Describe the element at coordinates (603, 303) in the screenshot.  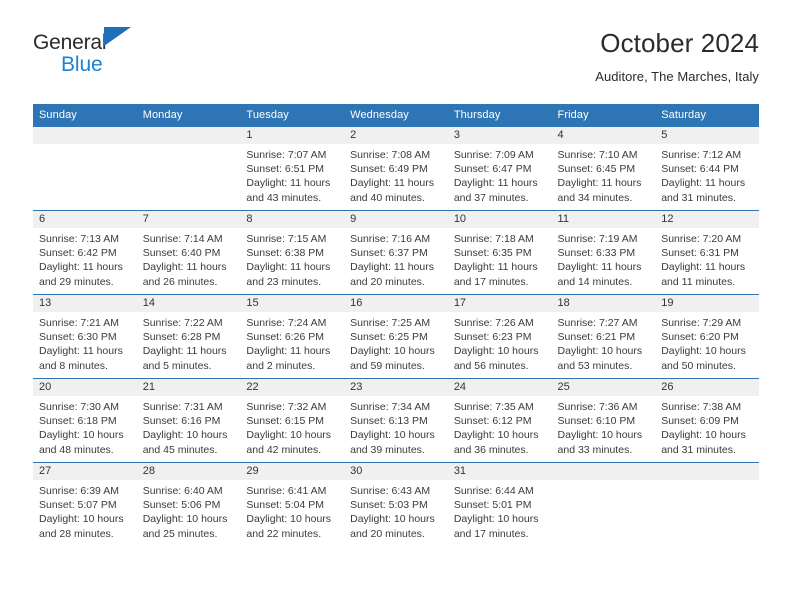
I see `day-number: 18` at that location.